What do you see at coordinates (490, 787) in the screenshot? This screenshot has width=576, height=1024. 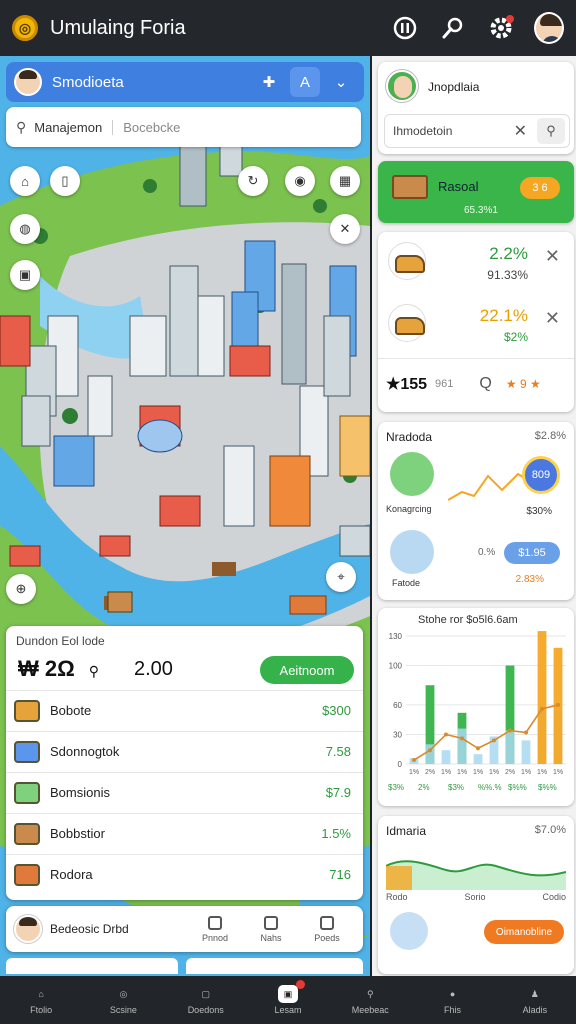 I see `category-label: %%.%` at bounding box center [490, 787].